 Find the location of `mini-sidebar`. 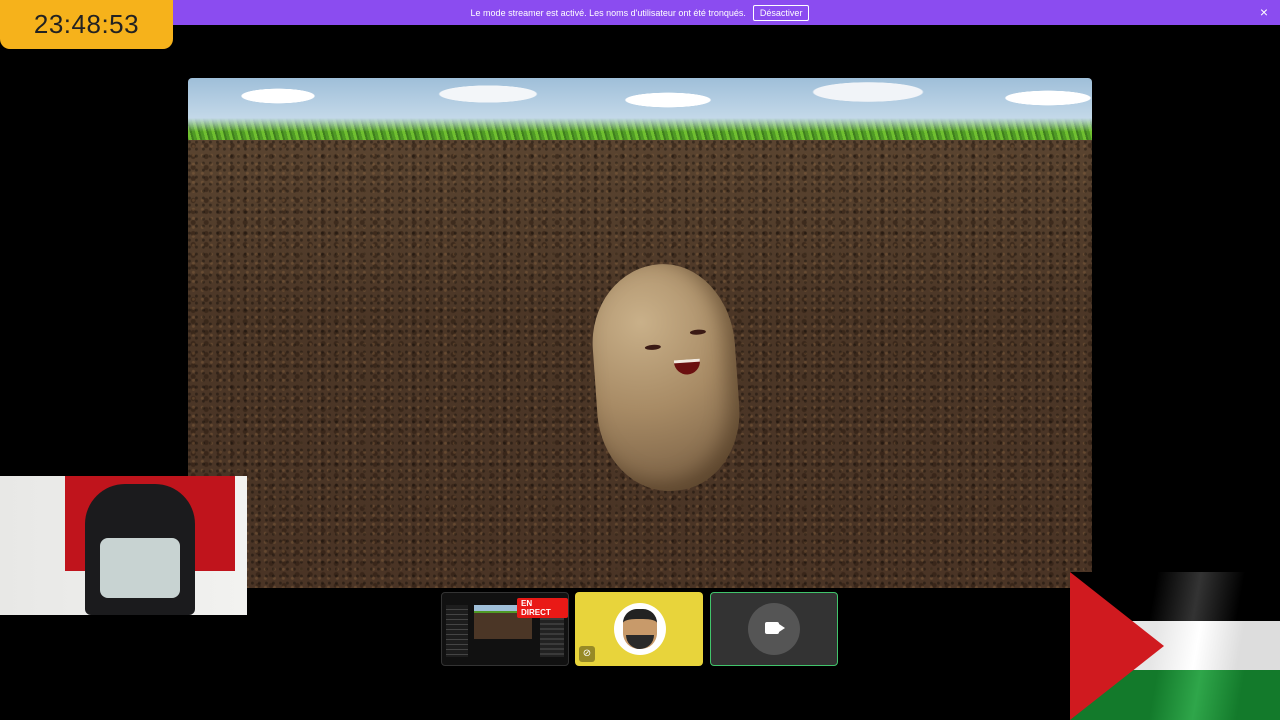

mini-sidebar is located at coordinates (457, 631).